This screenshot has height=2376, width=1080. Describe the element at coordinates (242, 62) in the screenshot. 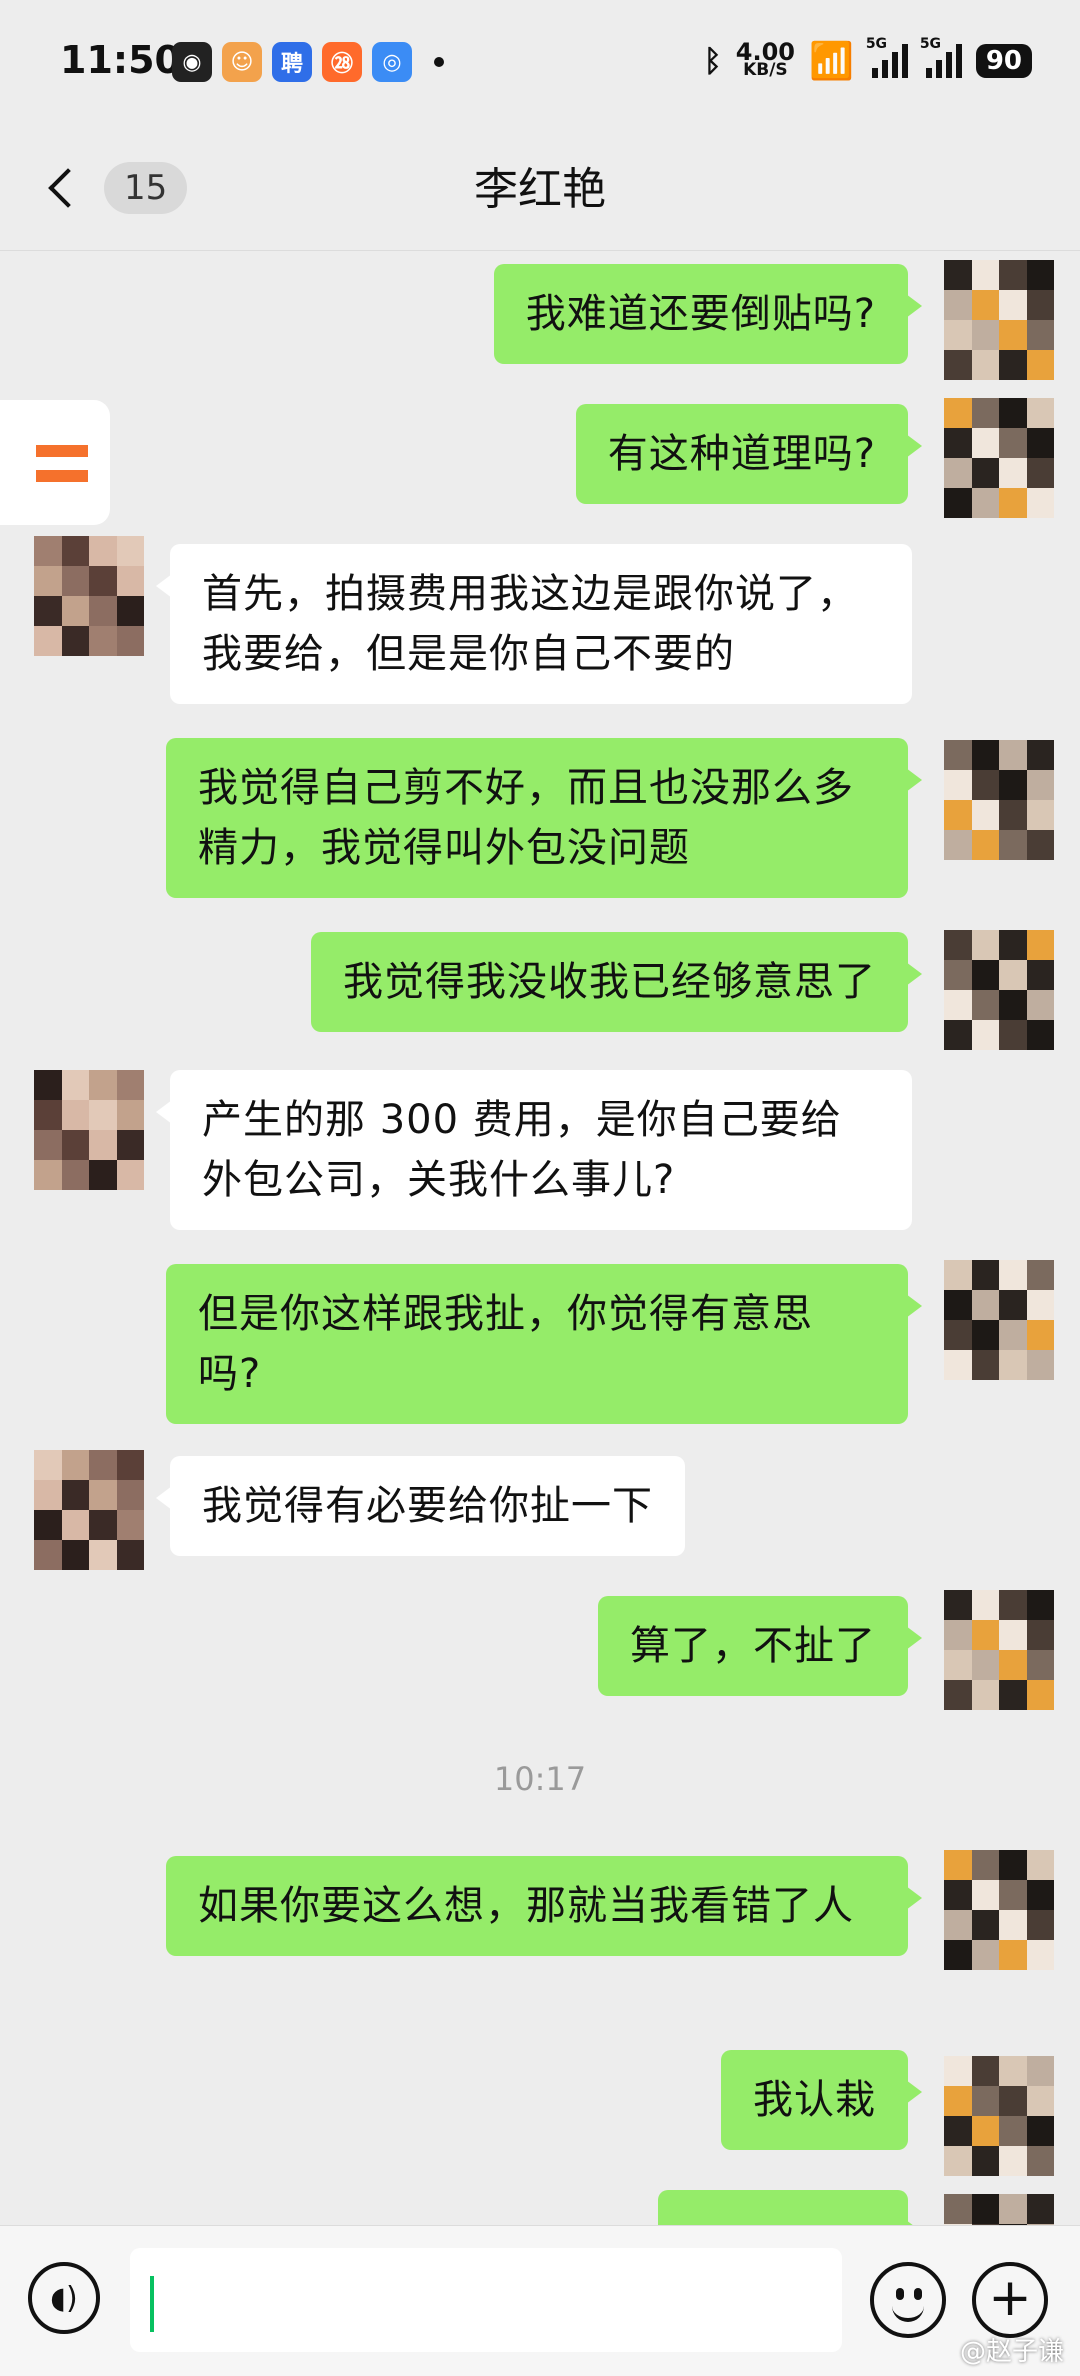

I see `cat-app-icon: ☺` at that location.